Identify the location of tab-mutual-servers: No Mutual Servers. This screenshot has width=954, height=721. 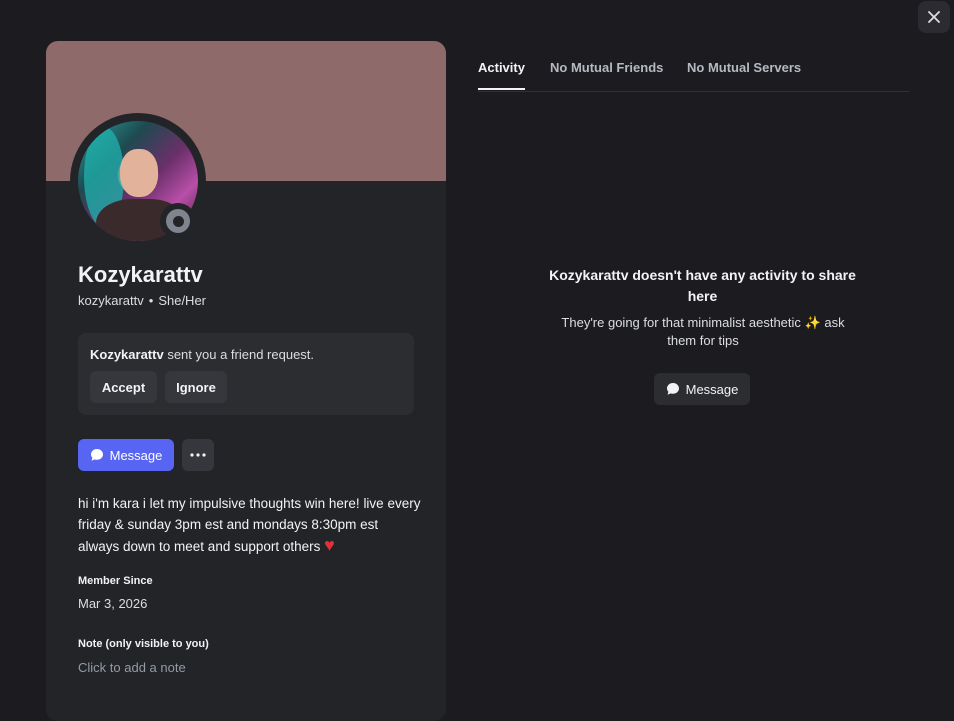
(744, 74).